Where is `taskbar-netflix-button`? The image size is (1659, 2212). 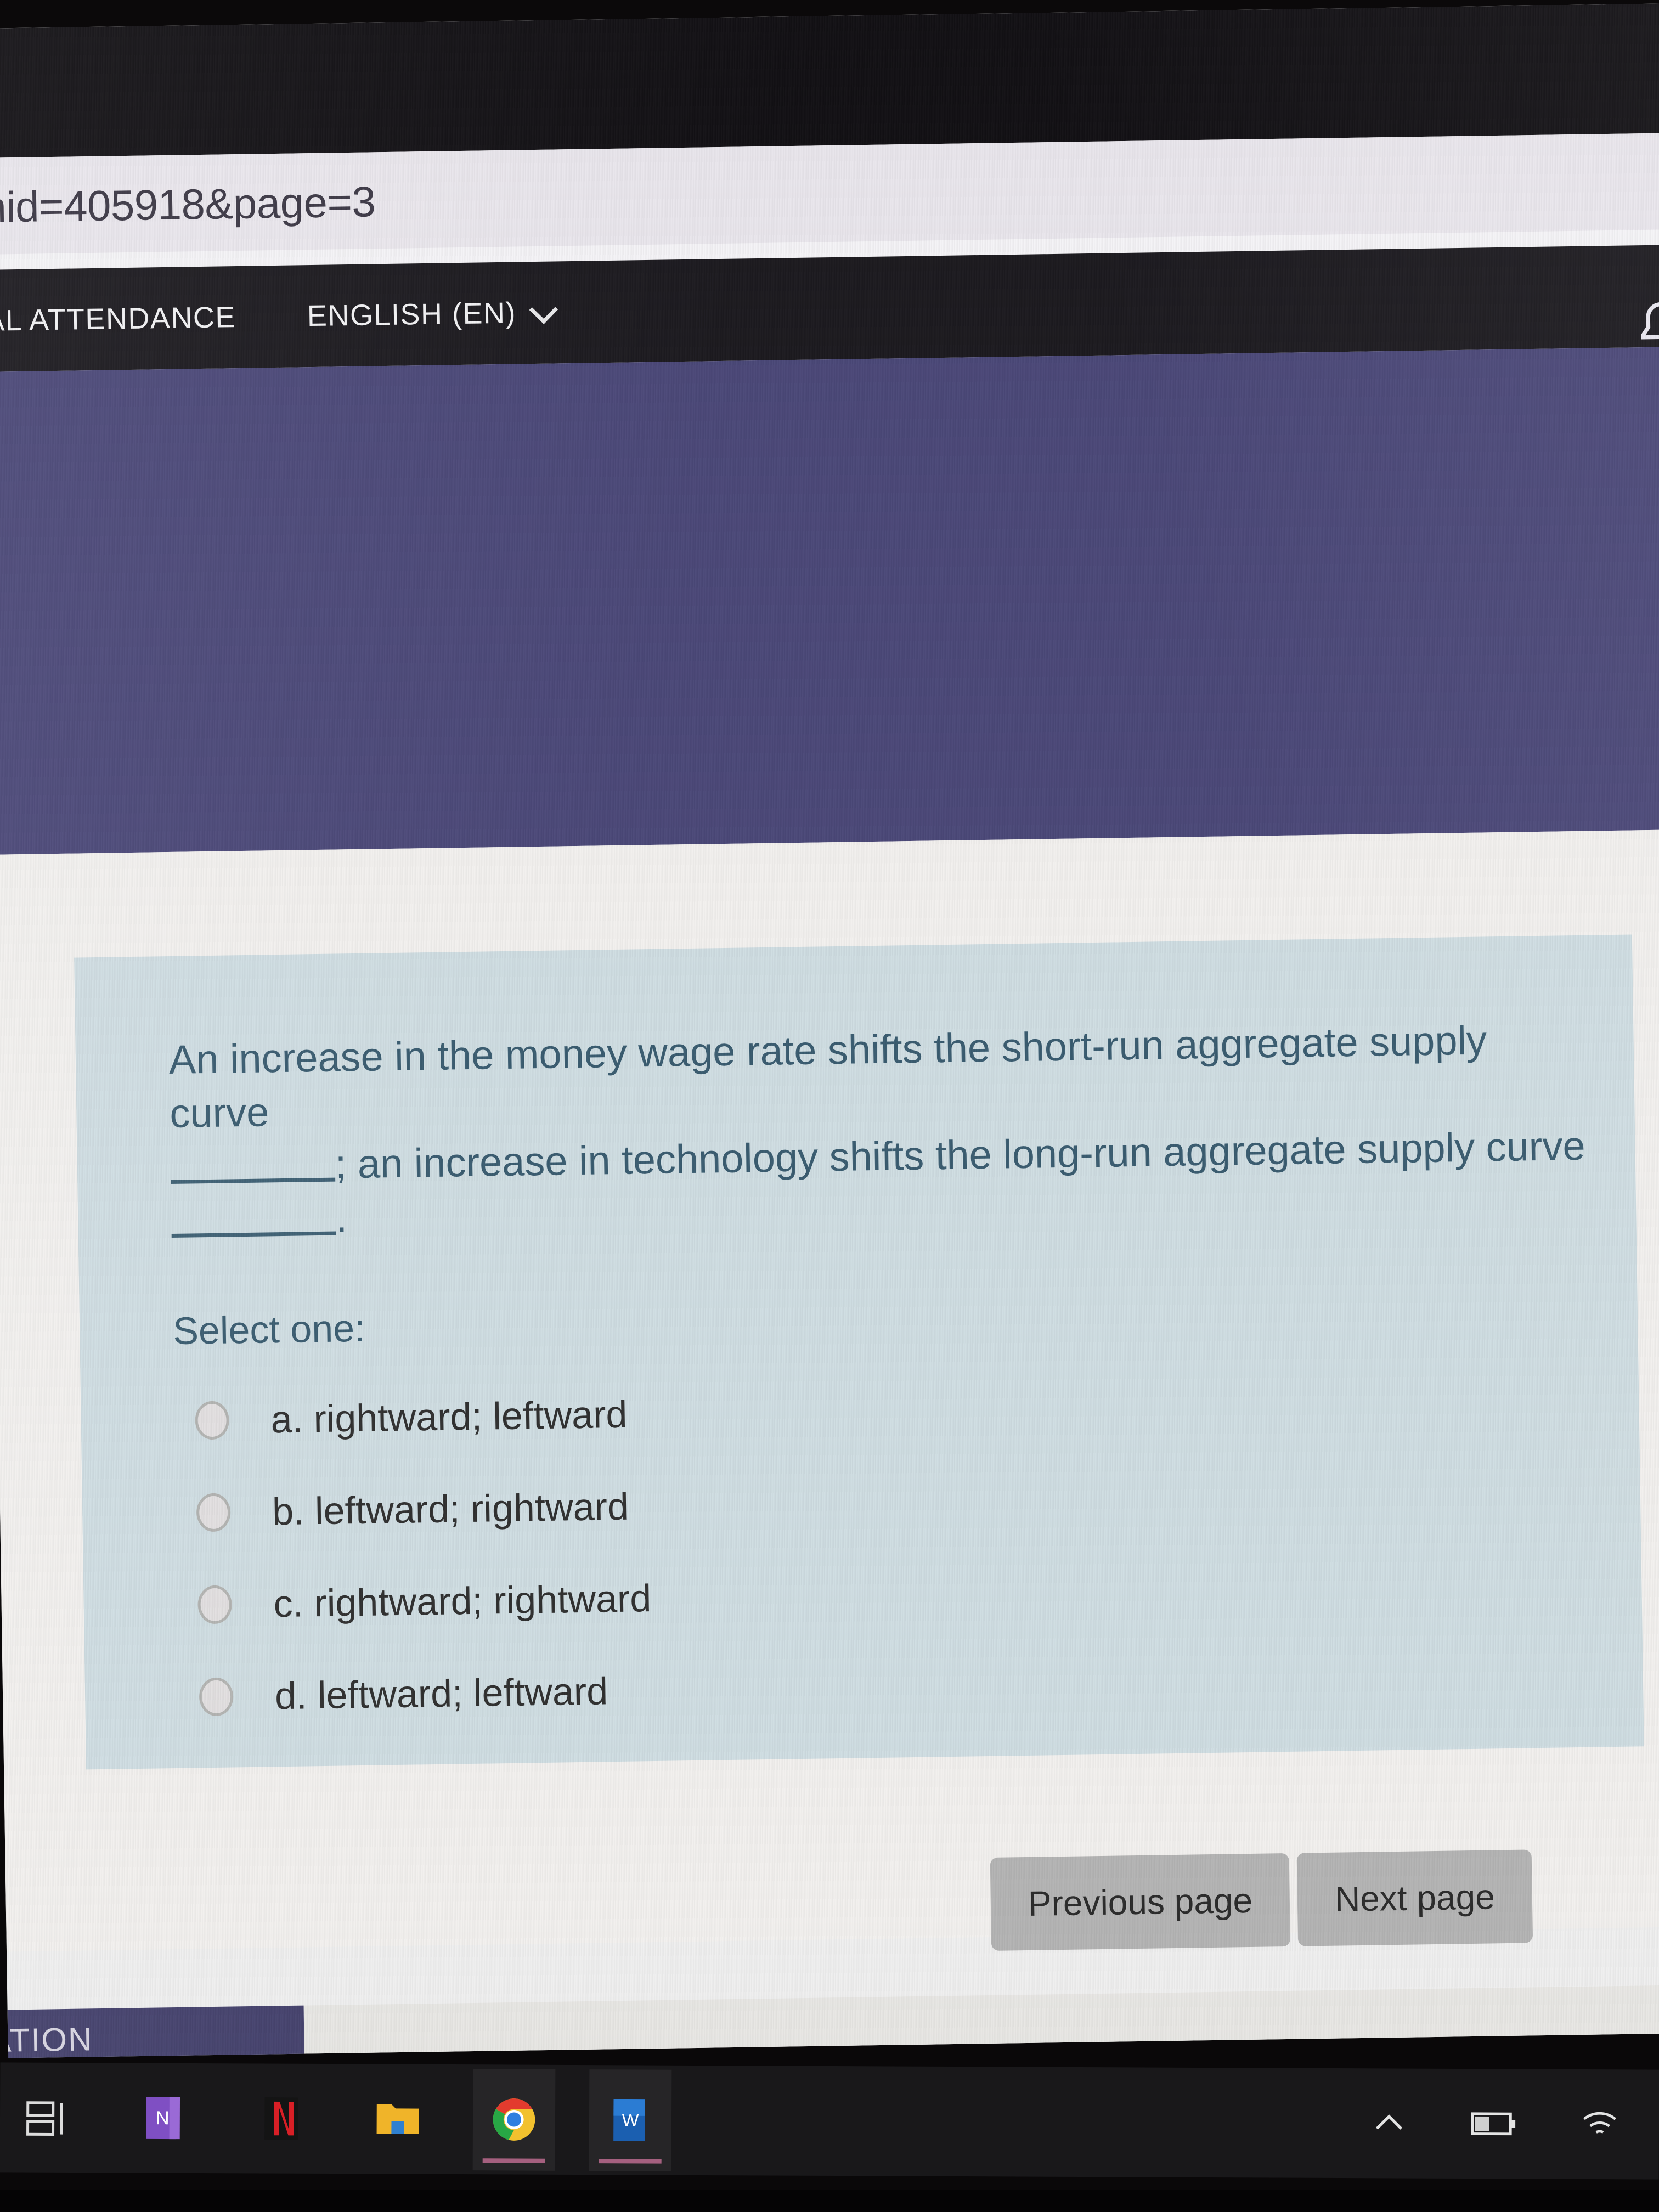
taskbar-netflix-button is located at coordinates (282, 2119).